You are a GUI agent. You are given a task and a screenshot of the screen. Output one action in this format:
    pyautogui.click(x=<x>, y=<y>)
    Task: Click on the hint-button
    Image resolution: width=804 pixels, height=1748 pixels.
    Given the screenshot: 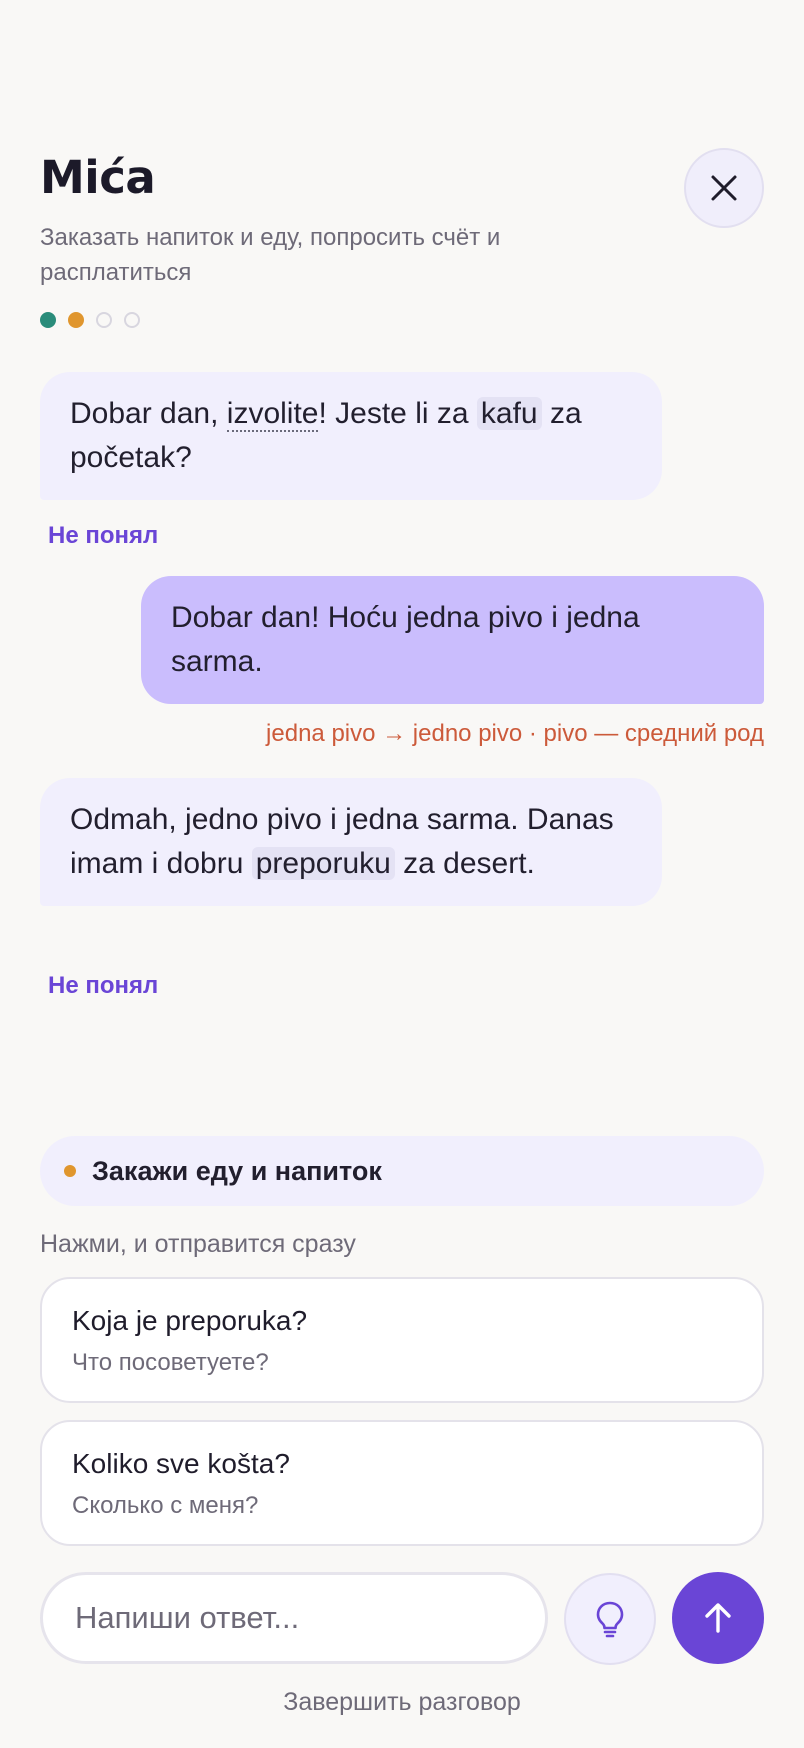 What is the action you would take?
    pyautogui.click(x=610, y=1619)
    